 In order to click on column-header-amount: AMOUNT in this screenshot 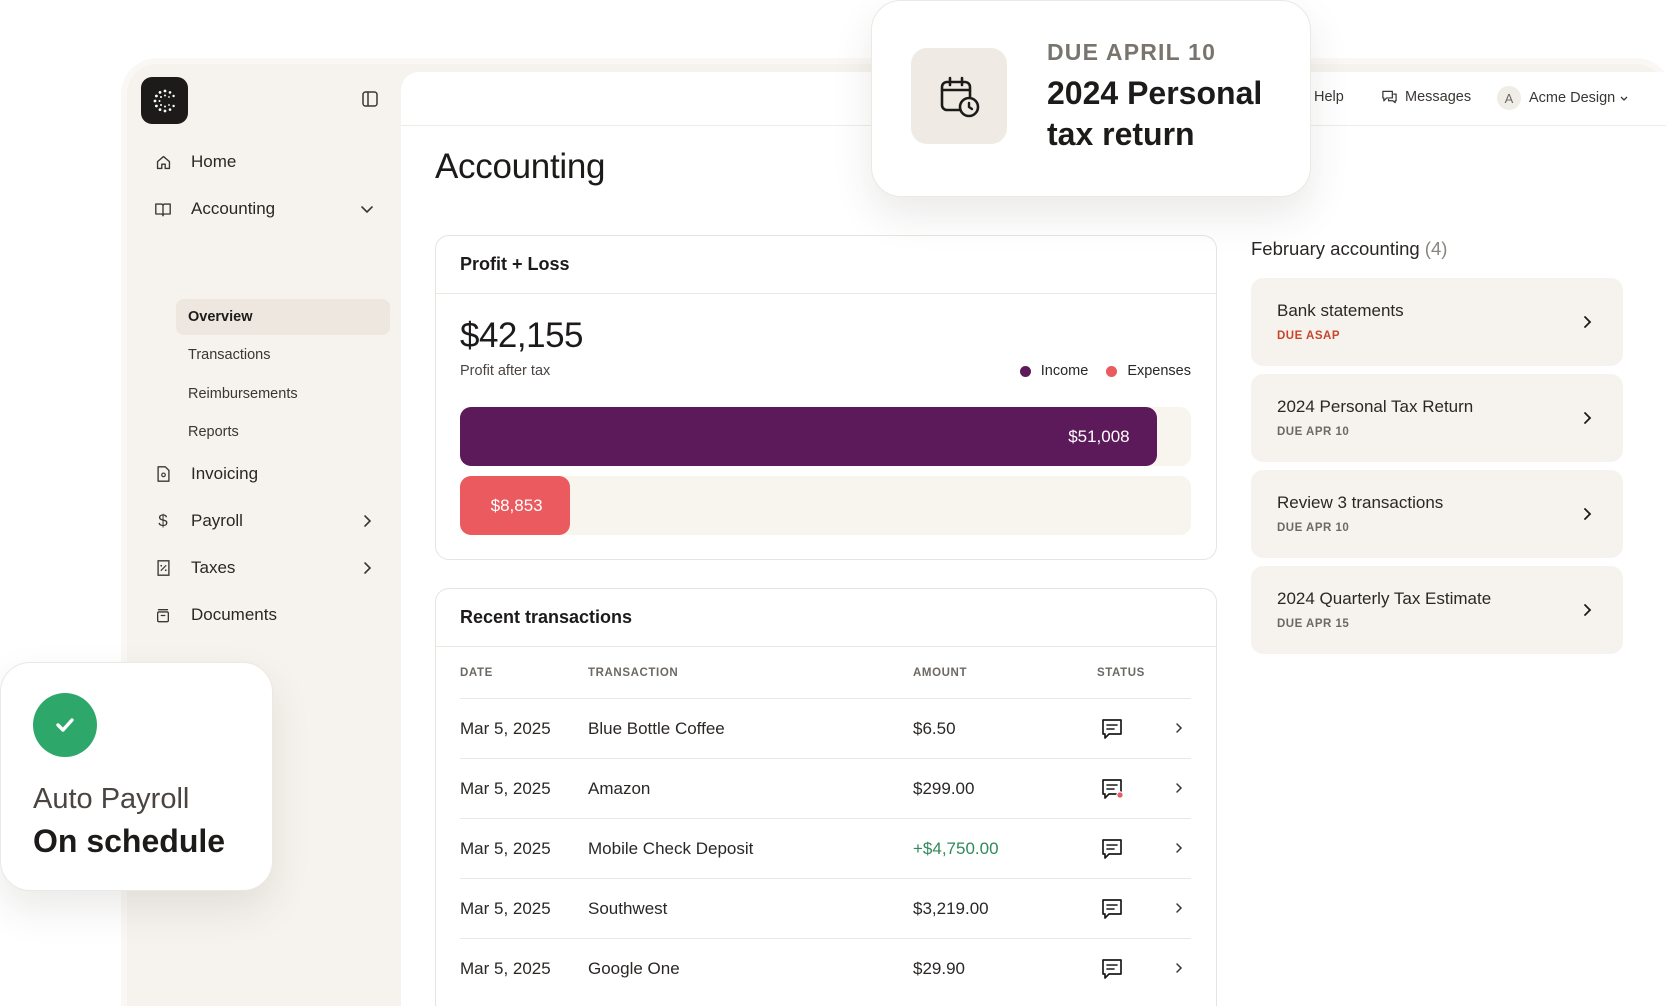, I will do `click(940, 673)`.